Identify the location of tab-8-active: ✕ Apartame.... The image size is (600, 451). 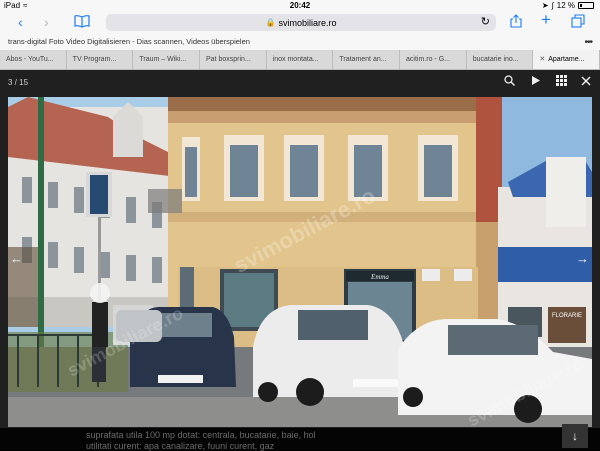
(566, 59).